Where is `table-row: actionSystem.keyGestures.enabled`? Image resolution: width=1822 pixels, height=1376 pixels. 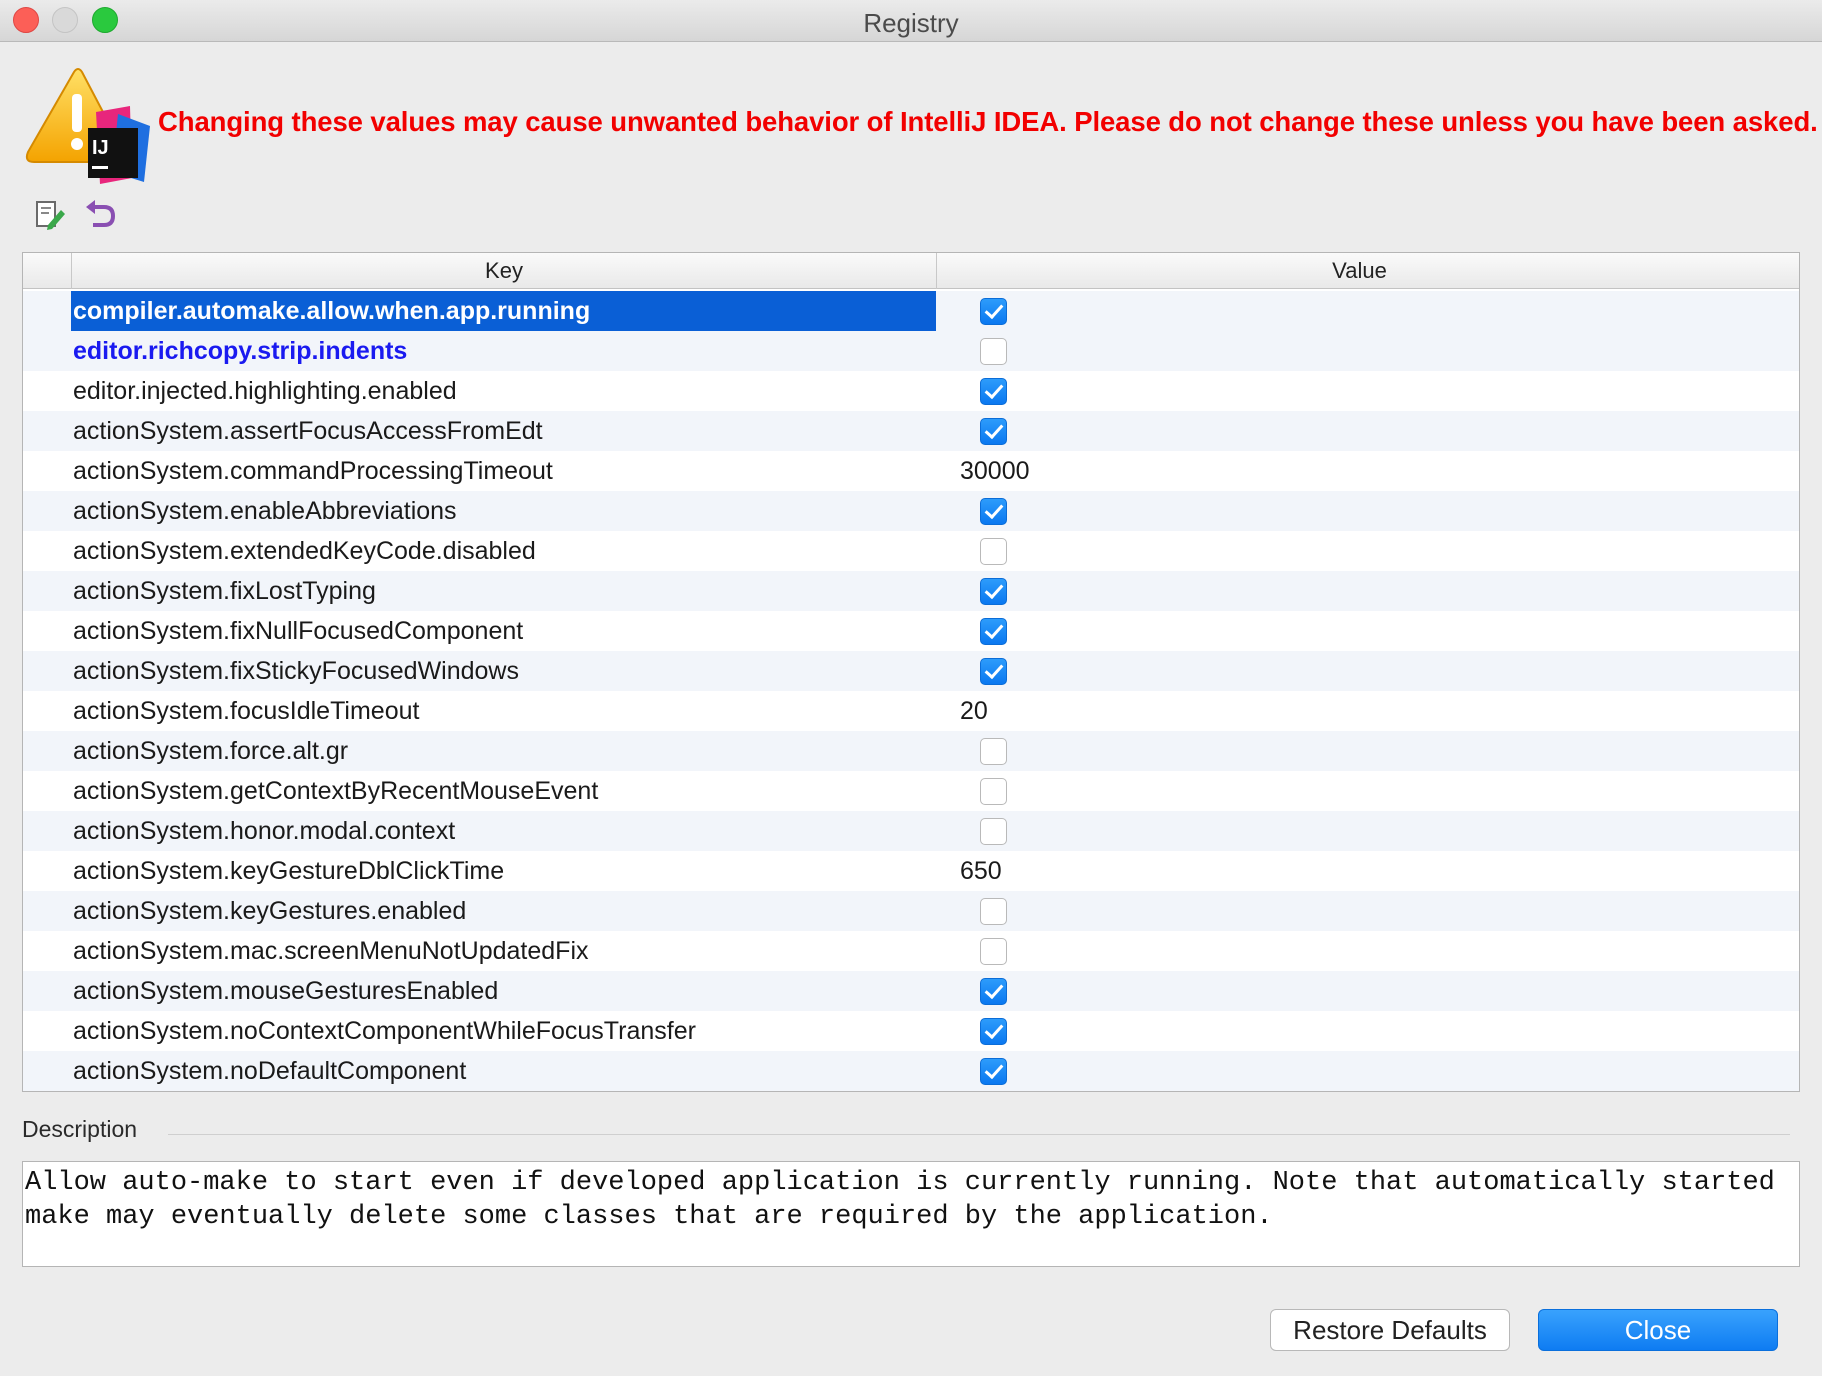 table-row: actionSystem.keyGestures.enabled is located at coordinates (911, 911).